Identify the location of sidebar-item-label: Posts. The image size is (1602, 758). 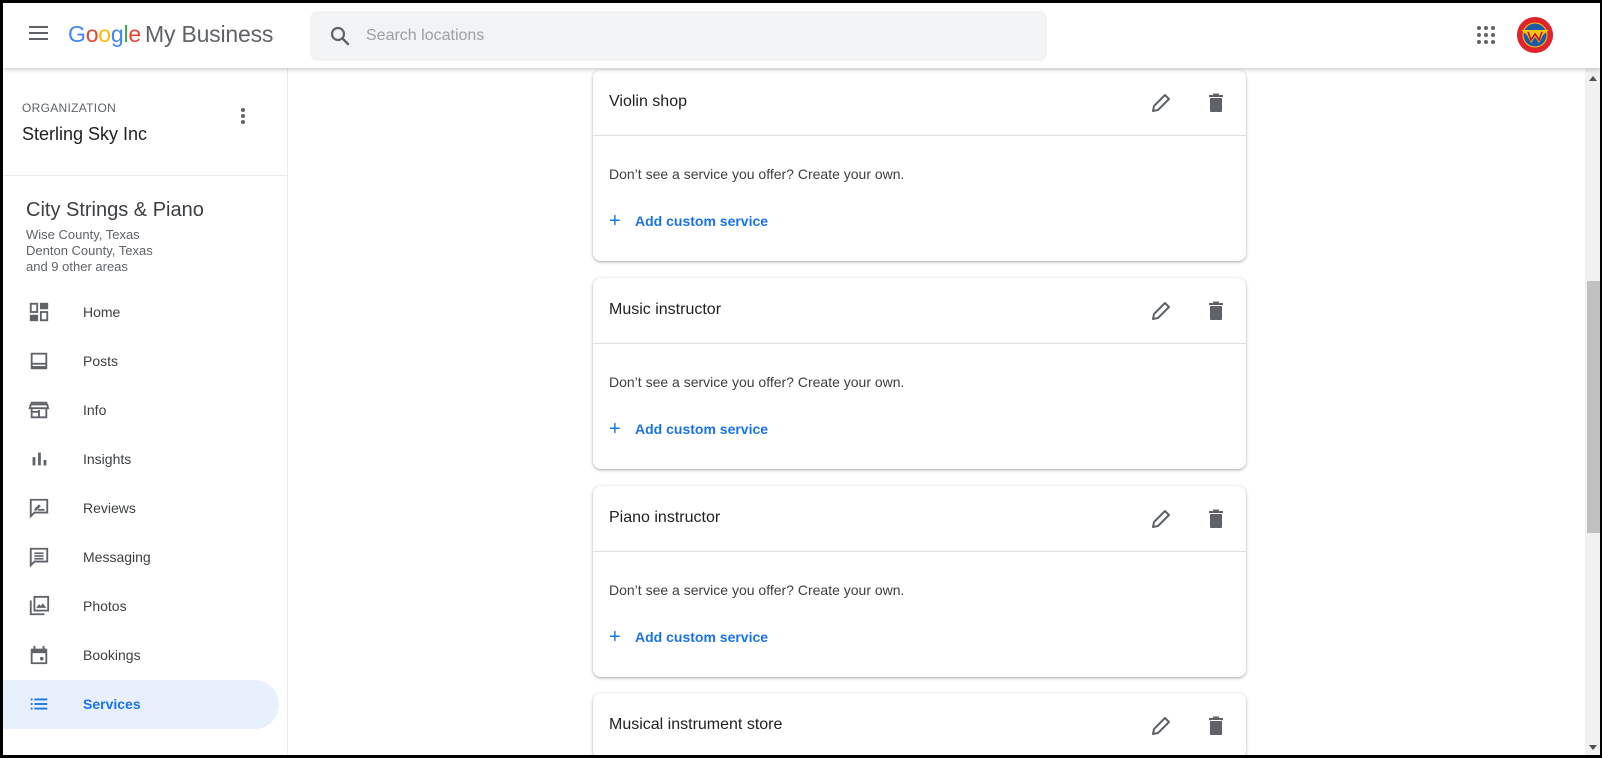
(101, 361).